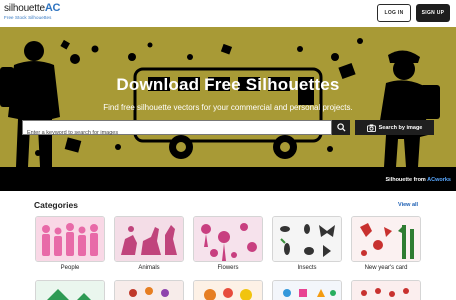 Image resolution: width=456 pixels, height=300 pixels. I want to click on animals-thumbnail, so click(149, 239).